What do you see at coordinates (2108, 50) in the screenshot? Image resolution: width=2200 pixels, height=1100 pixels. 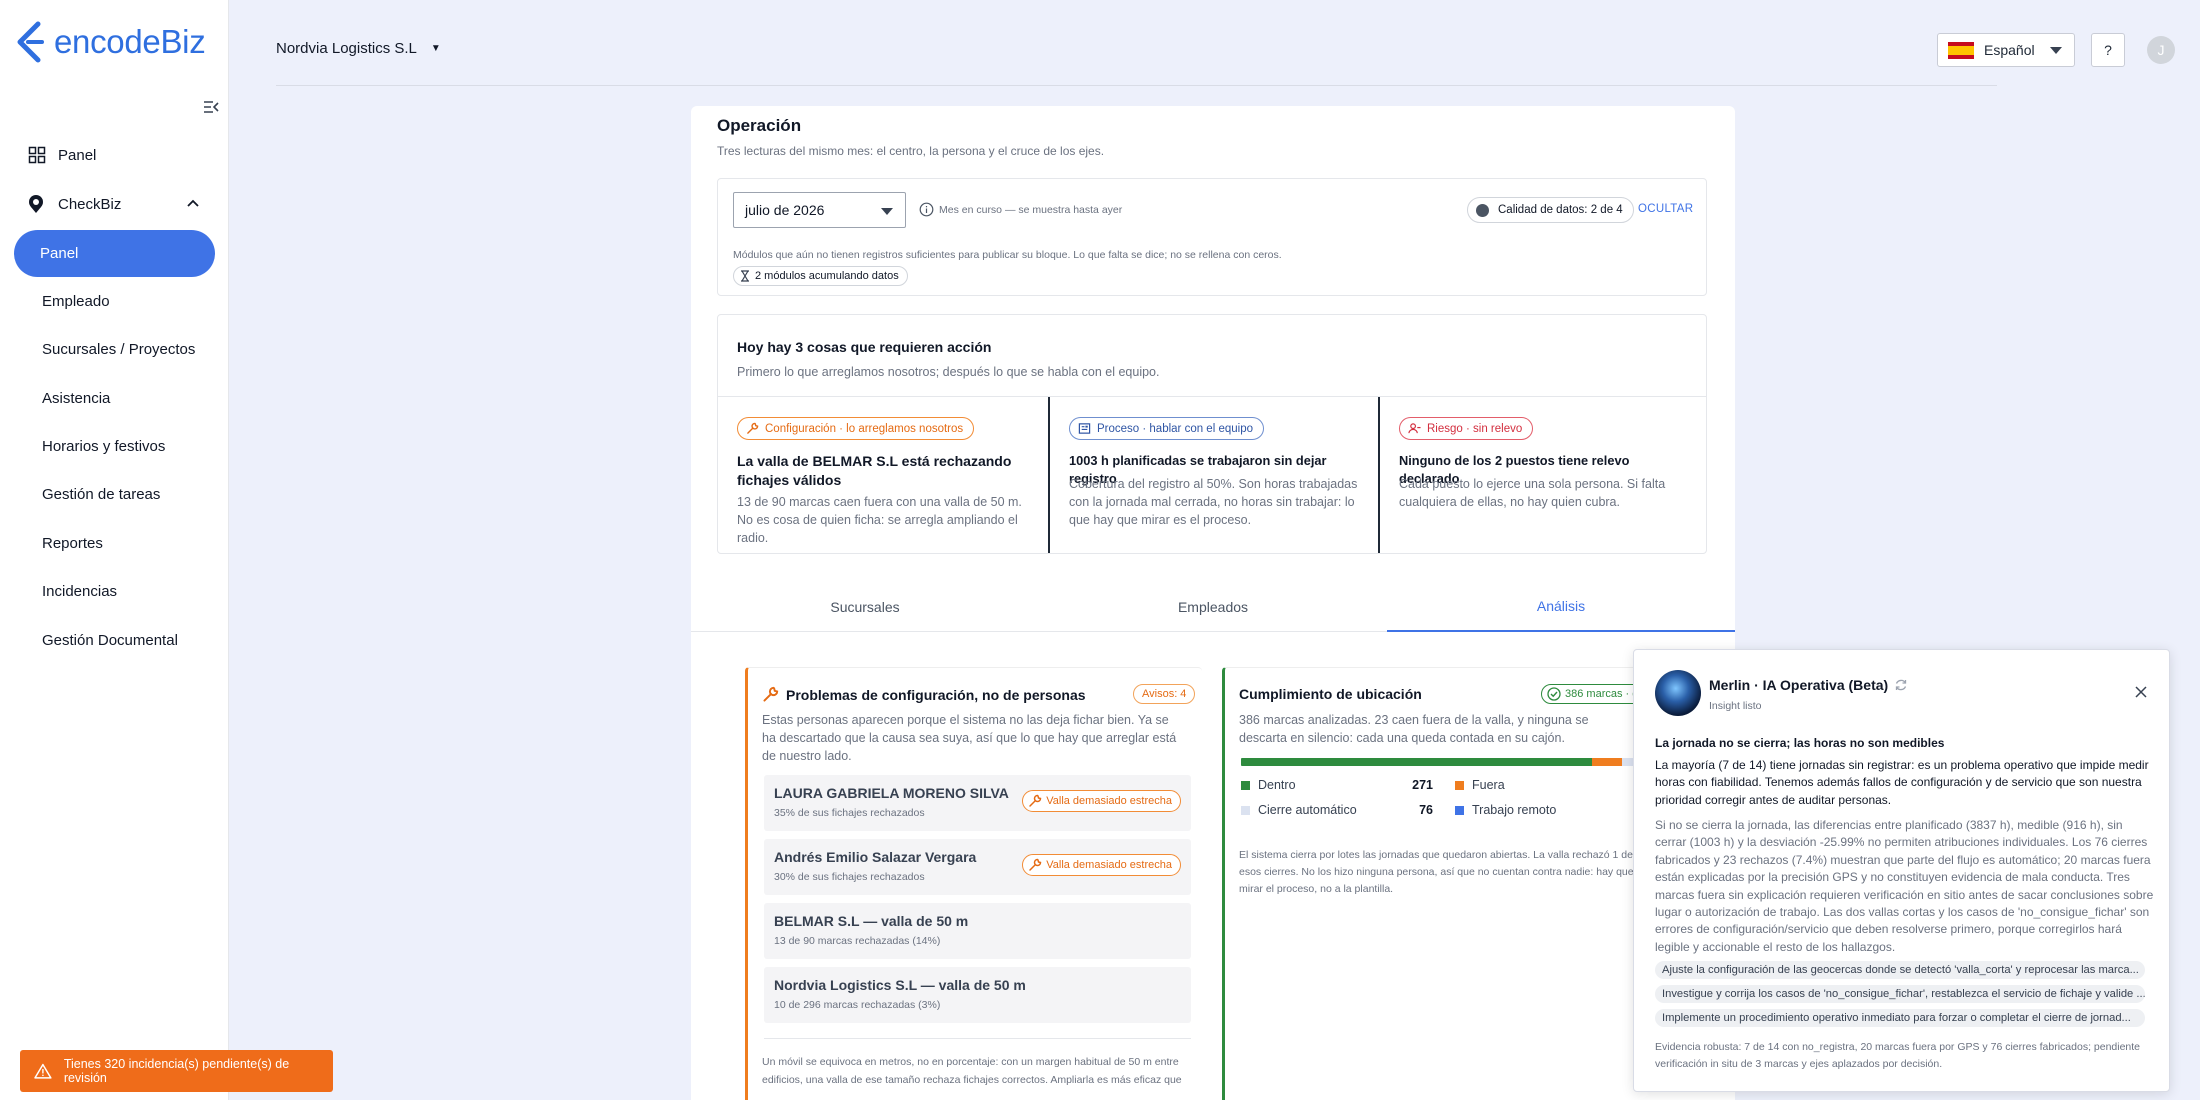 I see `help-button: ?` at bounding box center [2108, 50].